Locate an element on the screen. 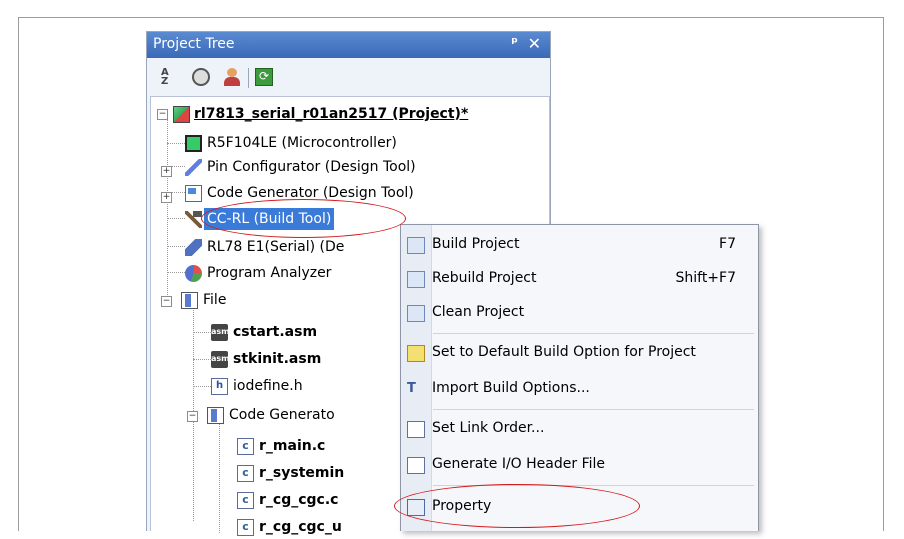 The height and width of the screenshot is (539, 904). program-analyzer-label: Program Analyzer is located at coordinates (269, 273).